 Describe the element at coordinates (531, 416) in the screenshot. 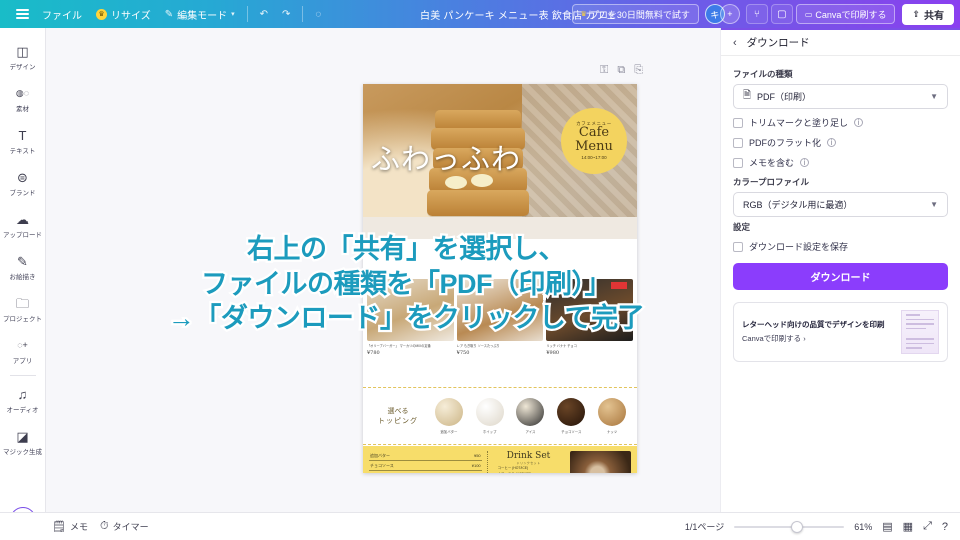

I see `topping-item: アイス` at that location.